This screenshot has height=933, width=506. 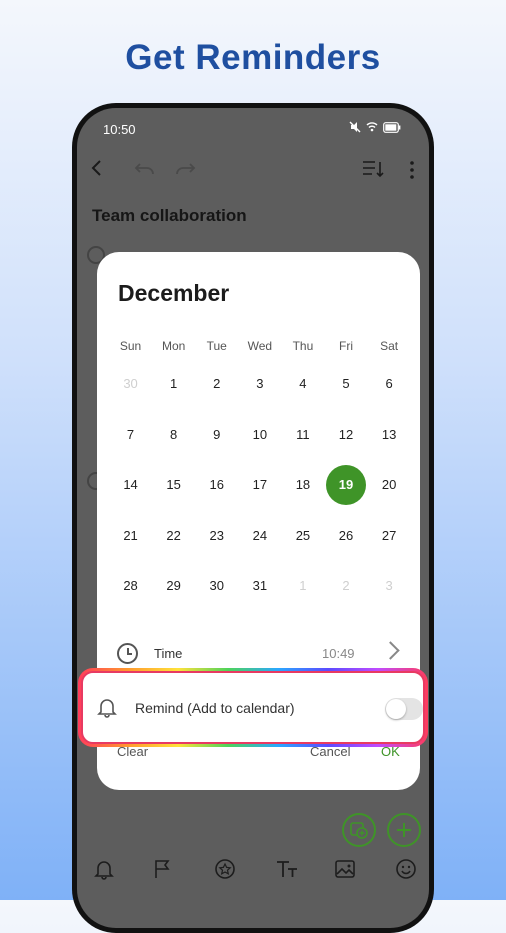 What do you see at coordinates (130, 536) in the screenshot?
I see `calendar-day: 21` at bounding box center [130, 536].